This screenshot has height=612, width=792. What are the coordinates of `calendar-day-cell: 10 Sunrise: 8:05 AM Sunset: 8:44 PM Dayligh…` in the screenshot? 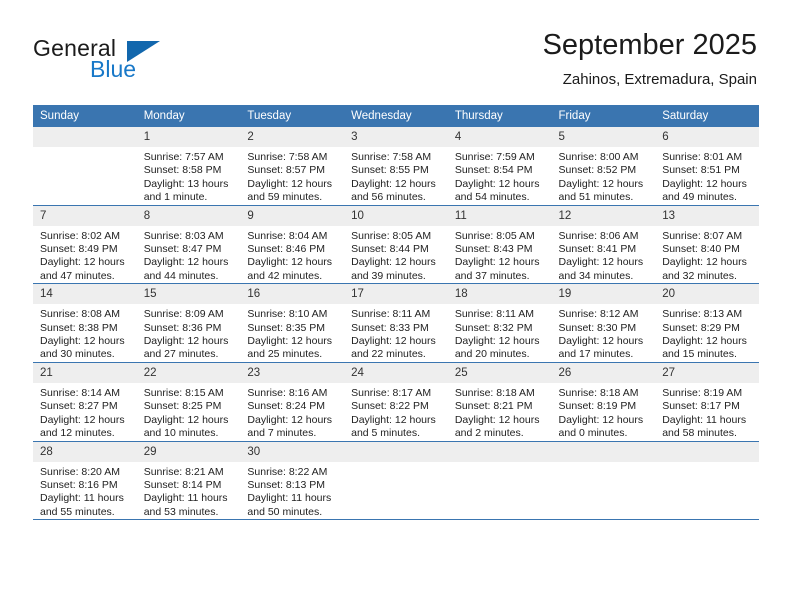 It's located at (396, 245).